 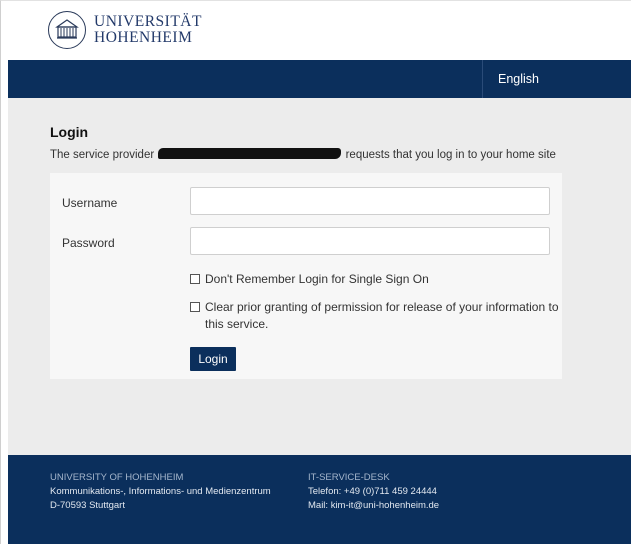 I want to click on footer-mail-link: Mail: kim-it@uni-hohenheim.de, so click(x=373, y=506).